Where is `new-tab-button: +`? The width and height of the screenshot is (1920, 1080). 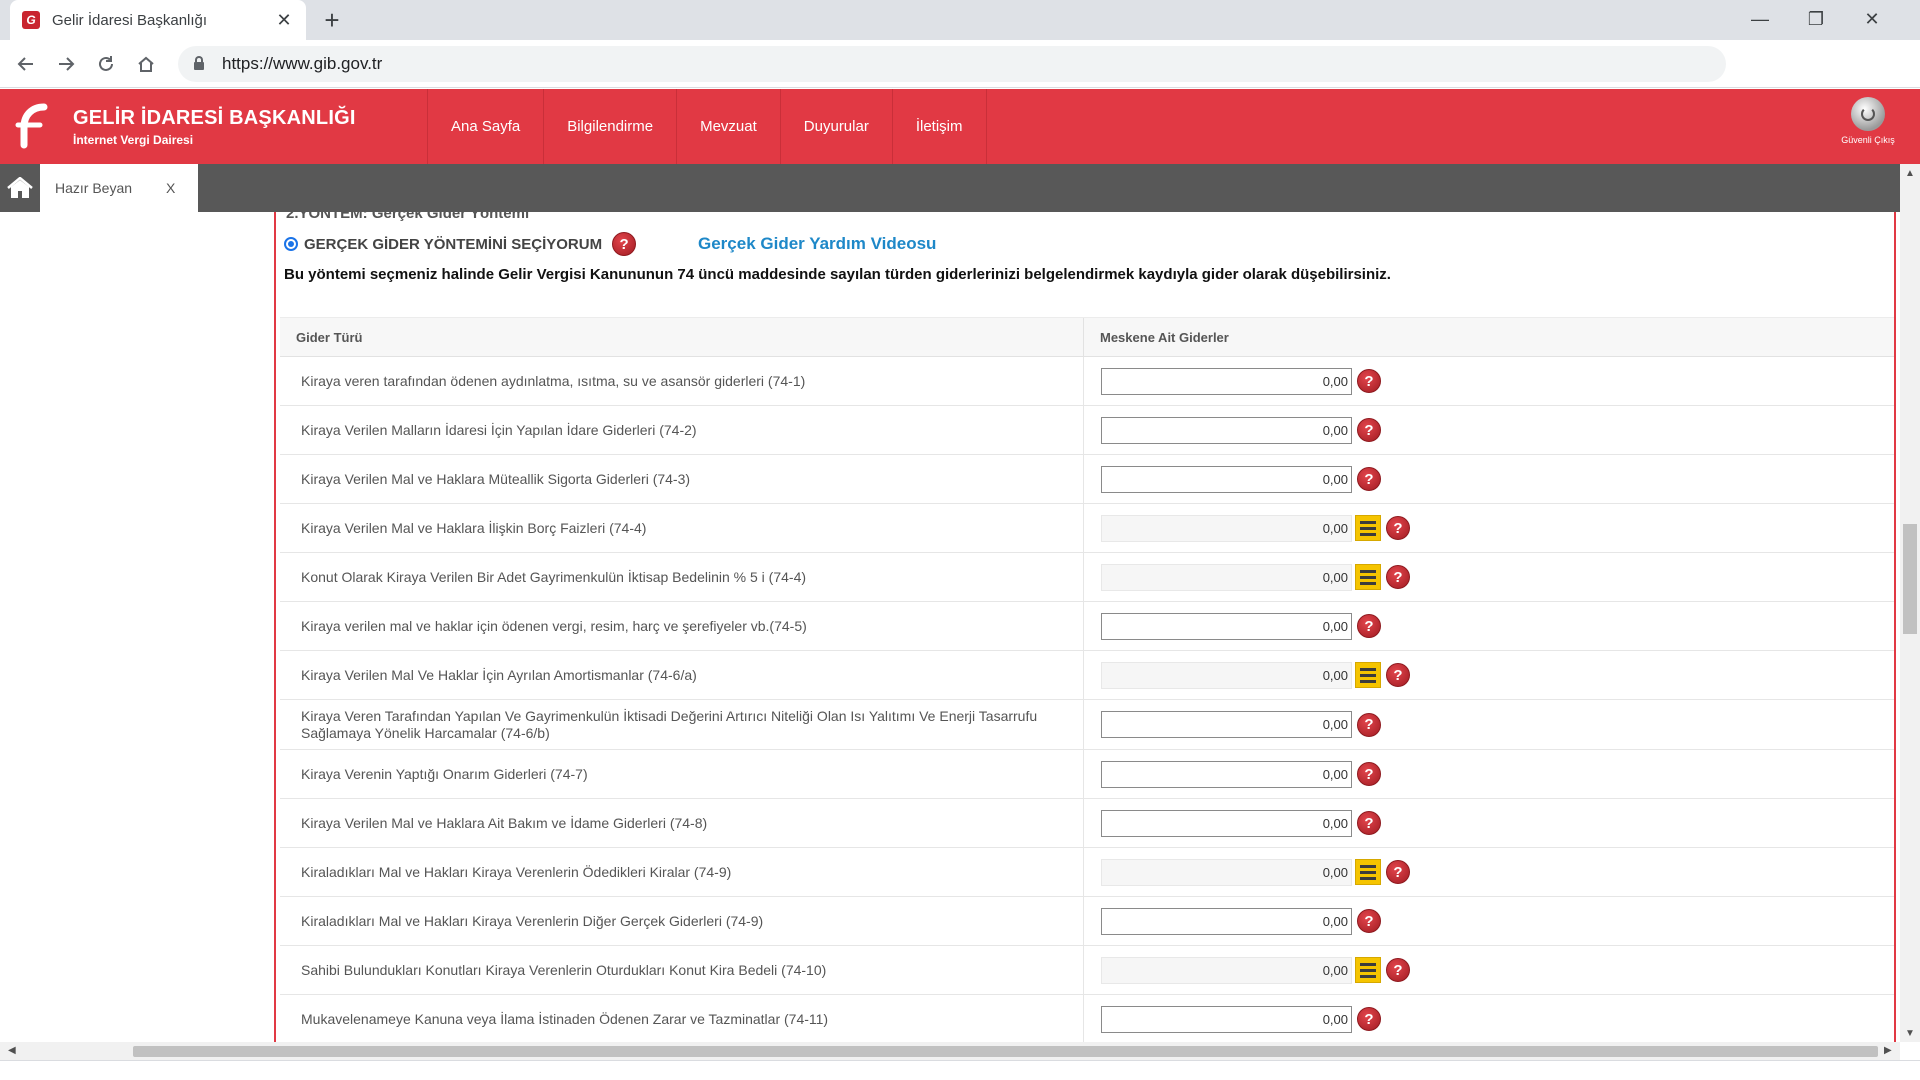 new-tab-button: + is located at coordinates (332, 20).